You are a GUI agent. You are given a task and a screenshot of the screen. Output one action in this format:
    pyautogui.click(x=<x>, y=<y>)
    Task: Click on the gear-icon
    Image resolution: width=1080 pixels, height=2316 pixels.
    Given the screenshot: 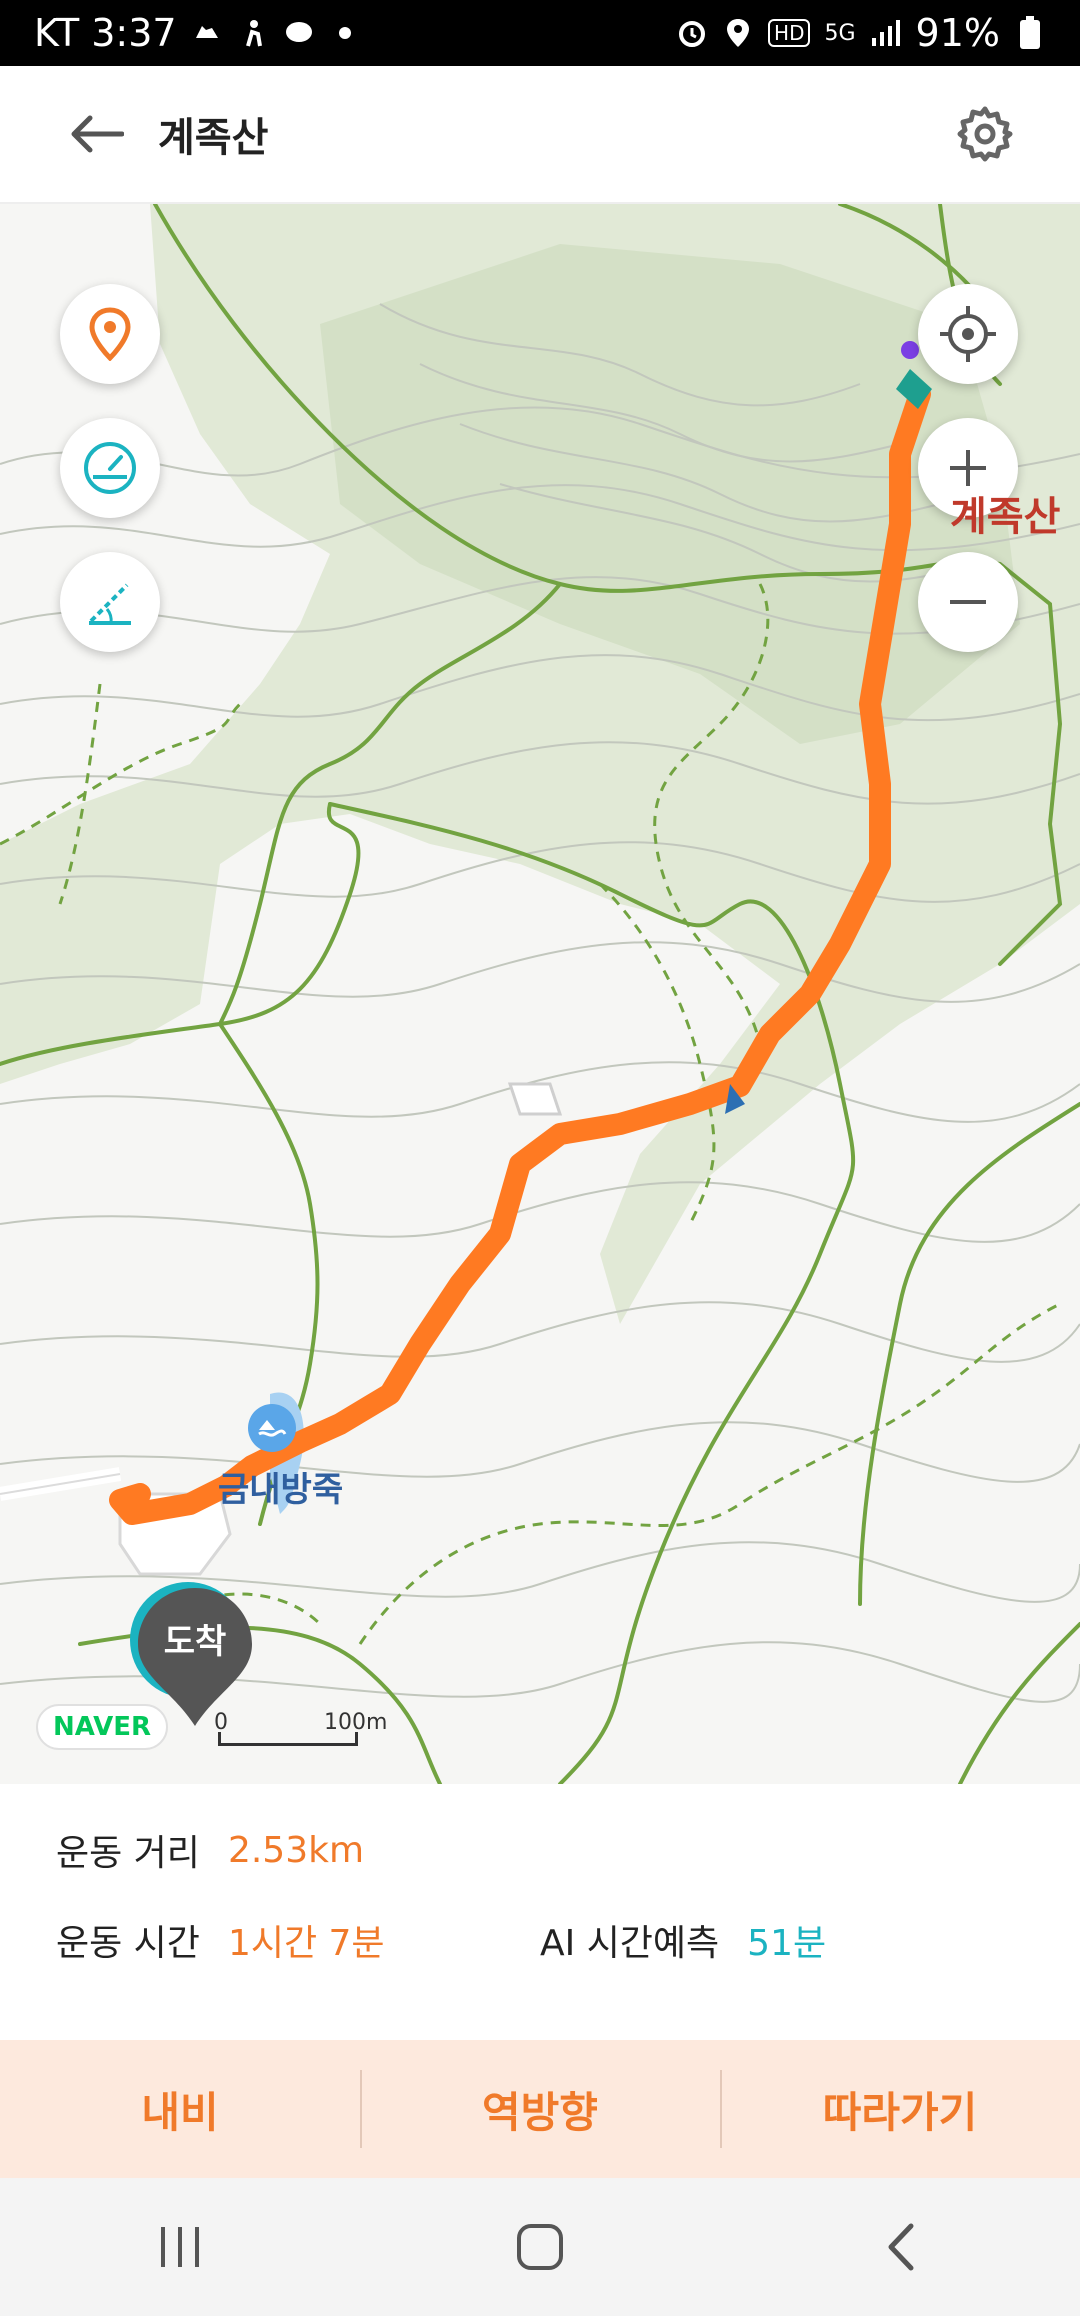 What is the action you would take?
    pyautogui.click(x=985, y=134)
    